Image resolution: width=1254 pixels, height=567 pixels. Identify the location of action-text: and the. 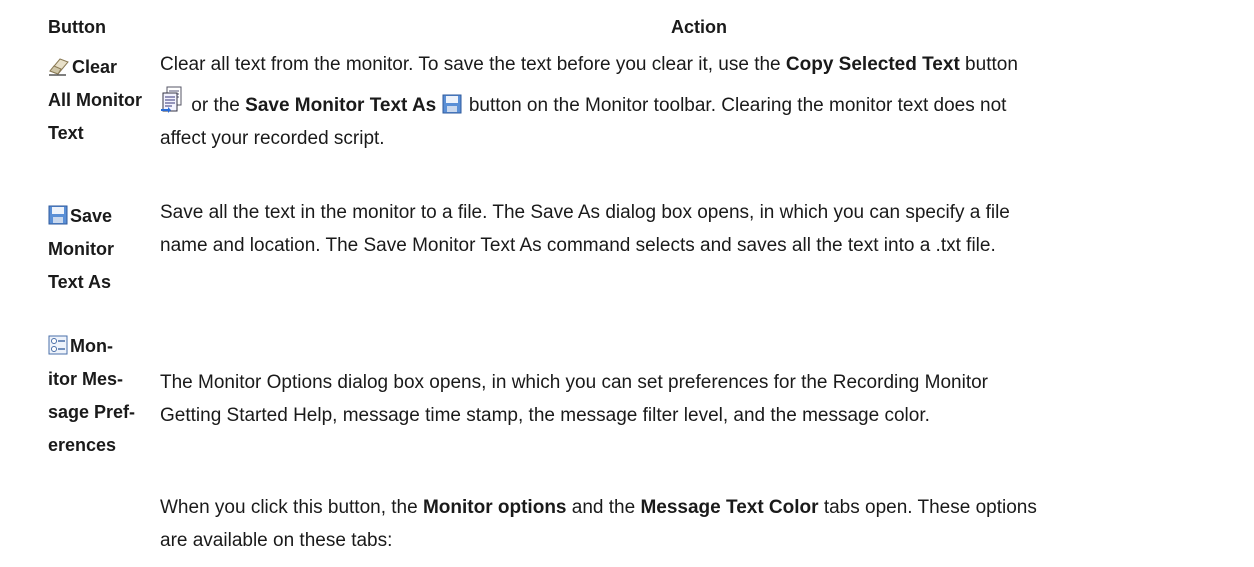
(603, 507).